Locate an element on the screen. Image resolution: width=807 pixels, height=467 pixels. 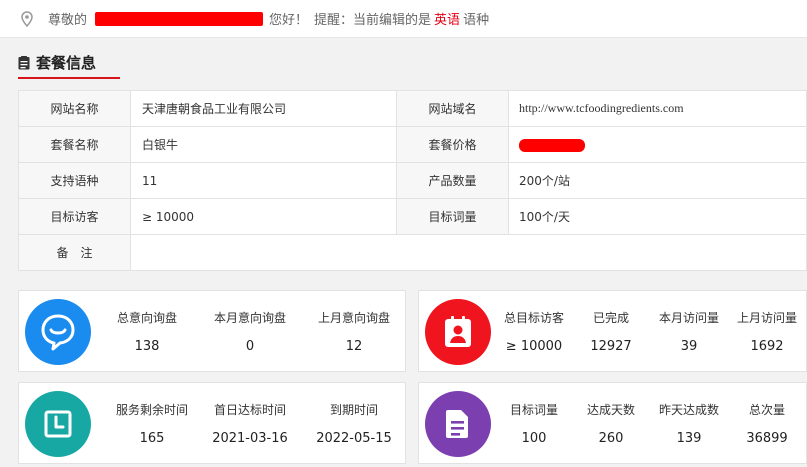
product-count-value: 200个/站 is located at coordinates (657, 180).